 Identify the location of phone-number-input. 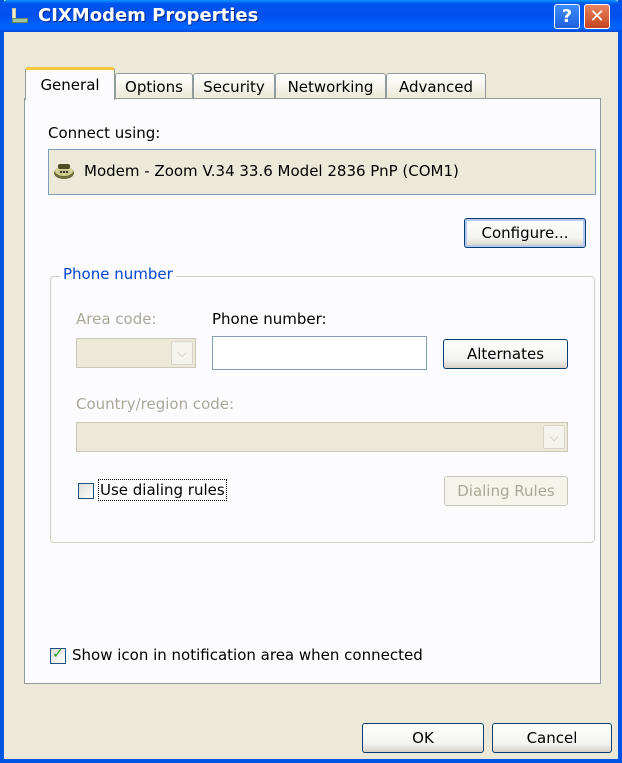
(319, 353).